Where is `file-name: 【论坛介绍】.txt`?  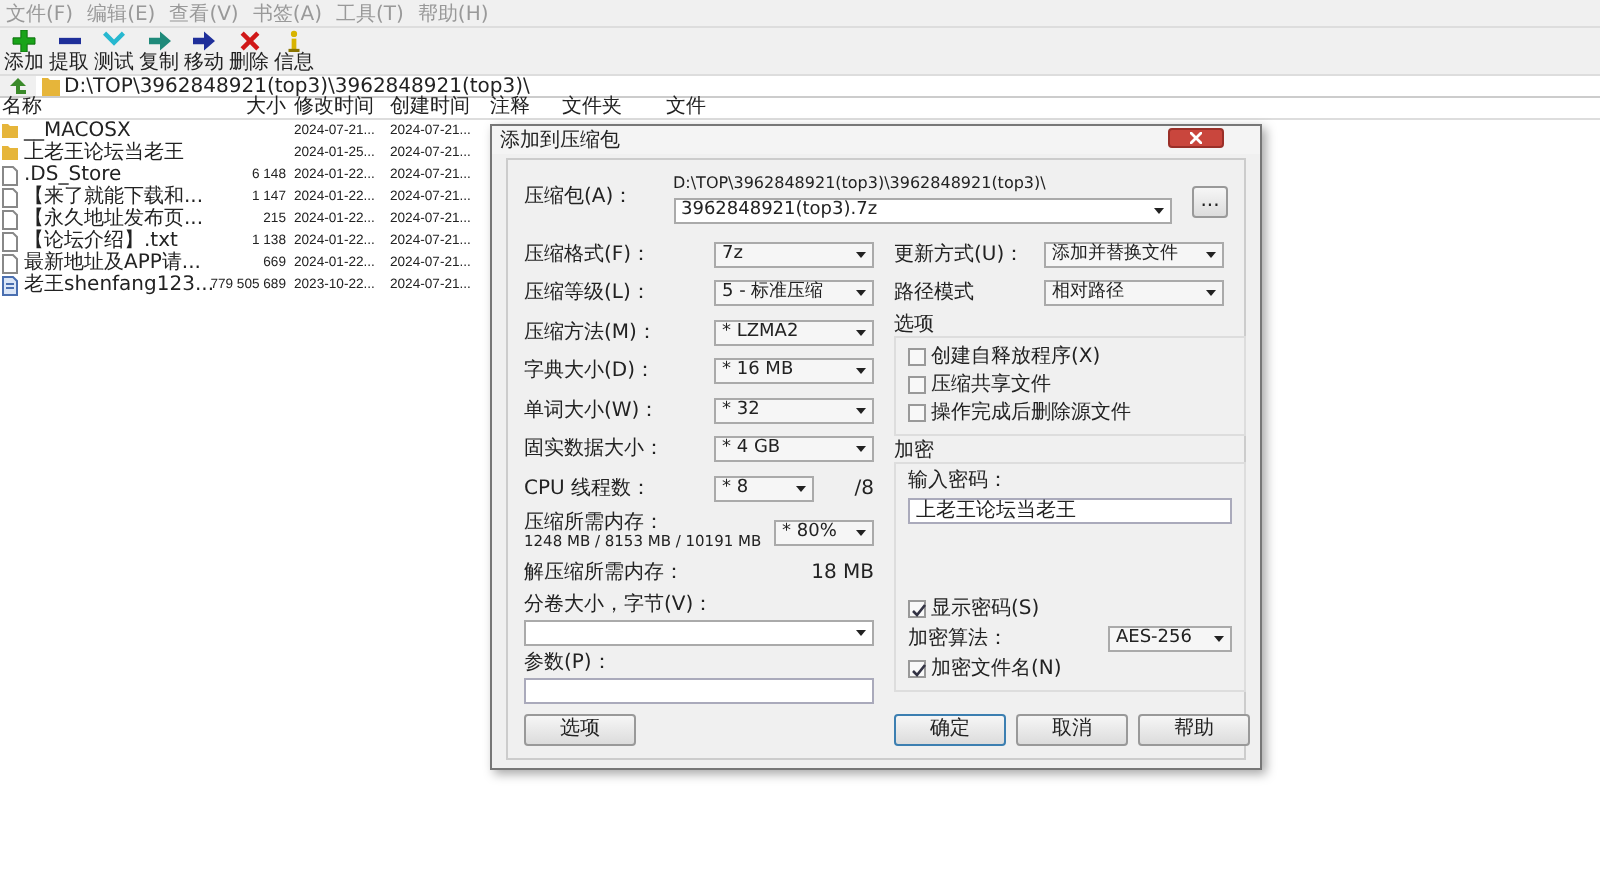 file-name: 【论坛介绍】.txt is located at coordinates (101, 241).